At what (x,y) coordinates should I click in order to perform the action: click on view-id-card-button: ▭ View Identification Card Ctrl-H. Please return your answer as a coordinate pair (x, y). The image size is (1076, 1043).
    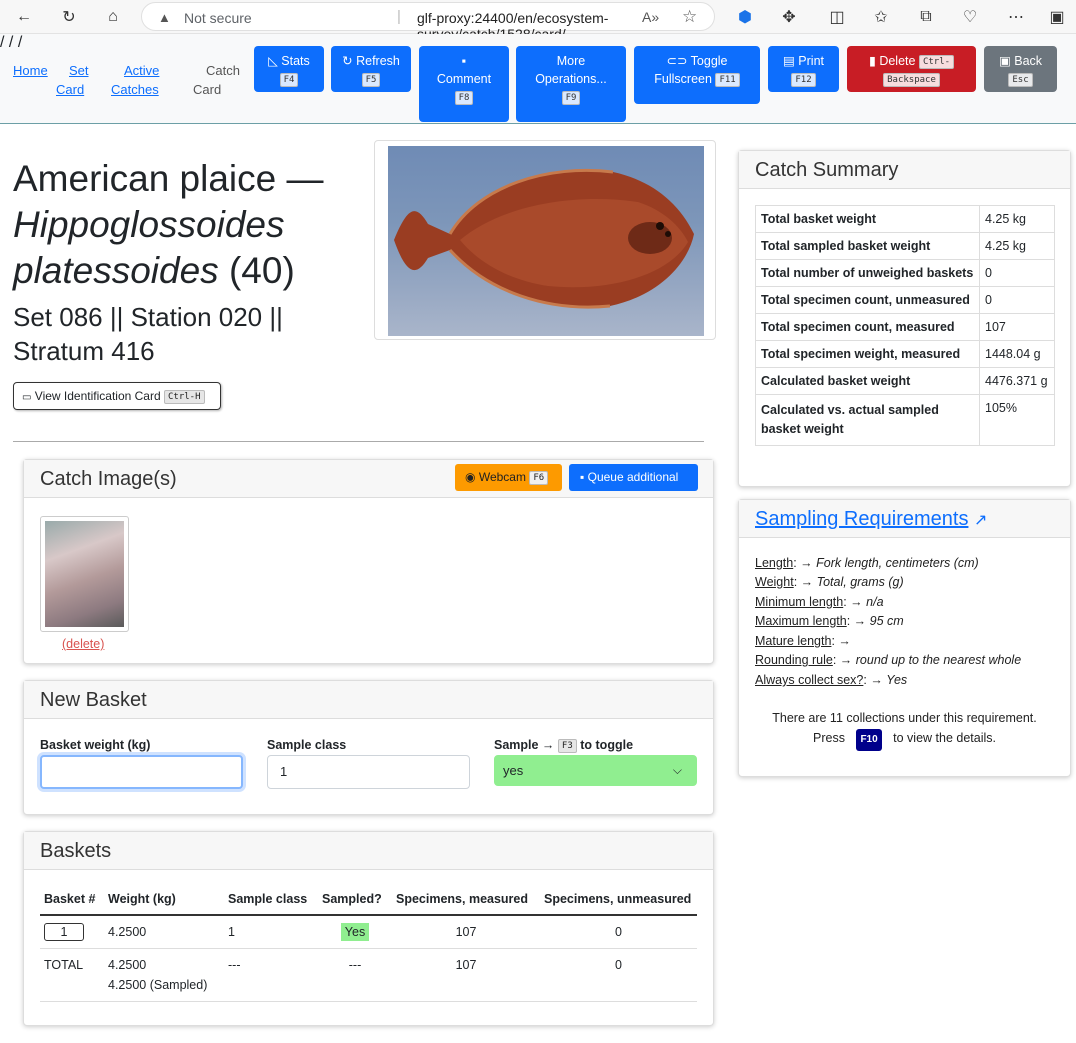
    Looking at the image, I should click on (117, 396).